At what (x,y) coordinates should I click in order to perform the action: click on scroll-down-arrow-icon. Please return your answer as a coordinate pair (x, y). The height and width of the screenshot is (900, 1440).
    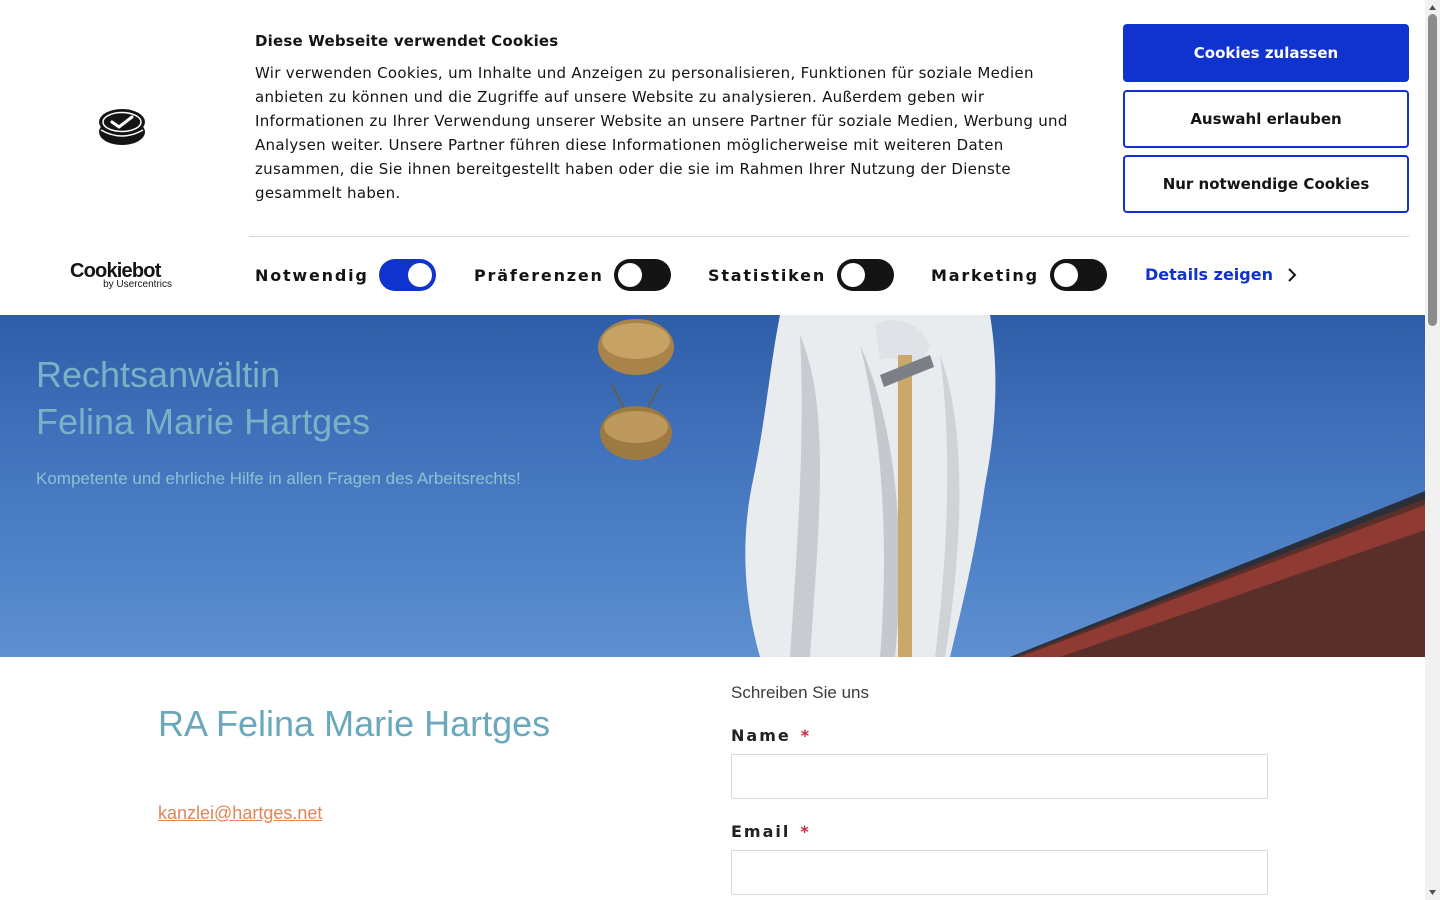
    Looking at the image, I should click on (1432, 892).